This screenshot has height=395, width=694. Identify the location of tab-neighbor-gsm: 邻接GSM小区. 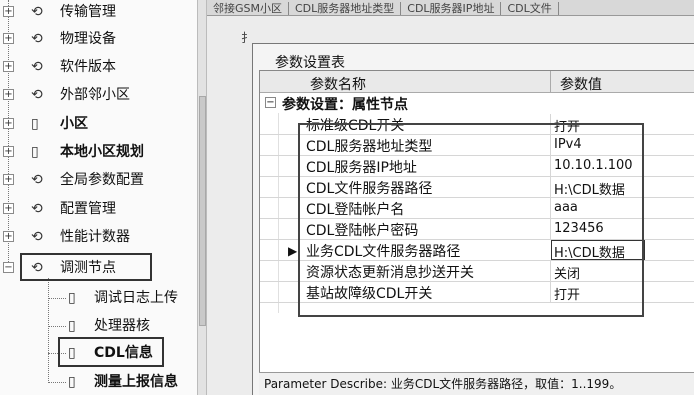
(248, 8).